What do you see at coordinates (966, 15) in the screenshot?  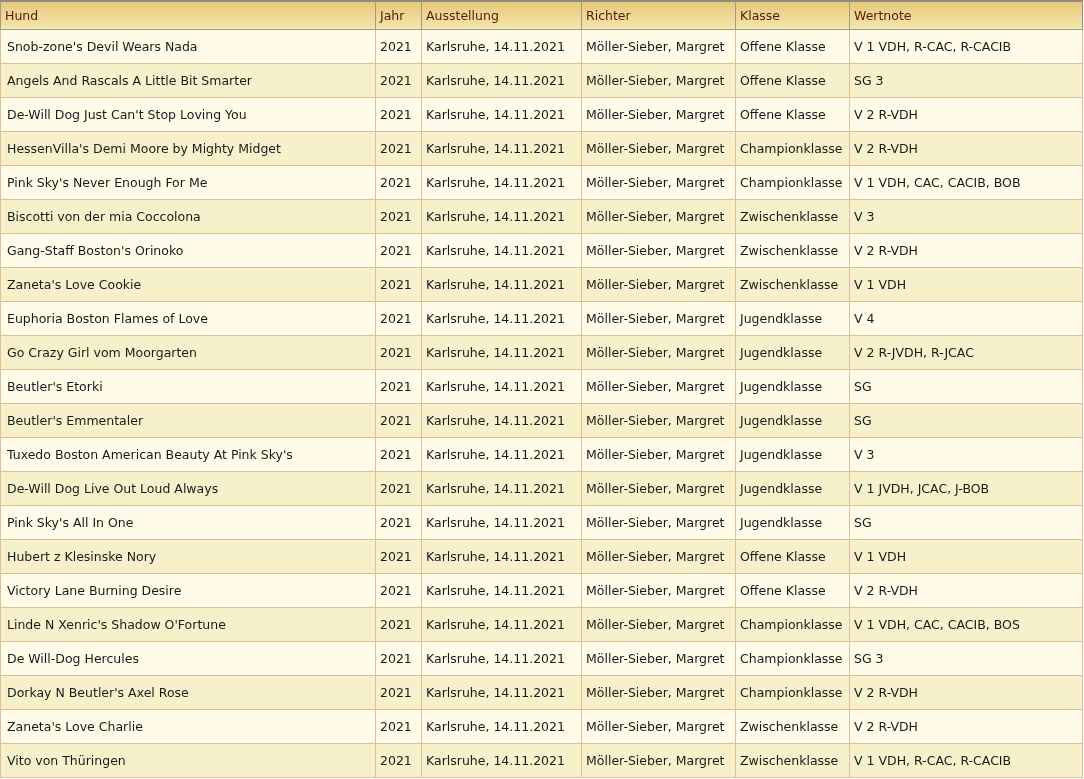 I see `column-header: Wertnote` at bounding box center [966, 15].